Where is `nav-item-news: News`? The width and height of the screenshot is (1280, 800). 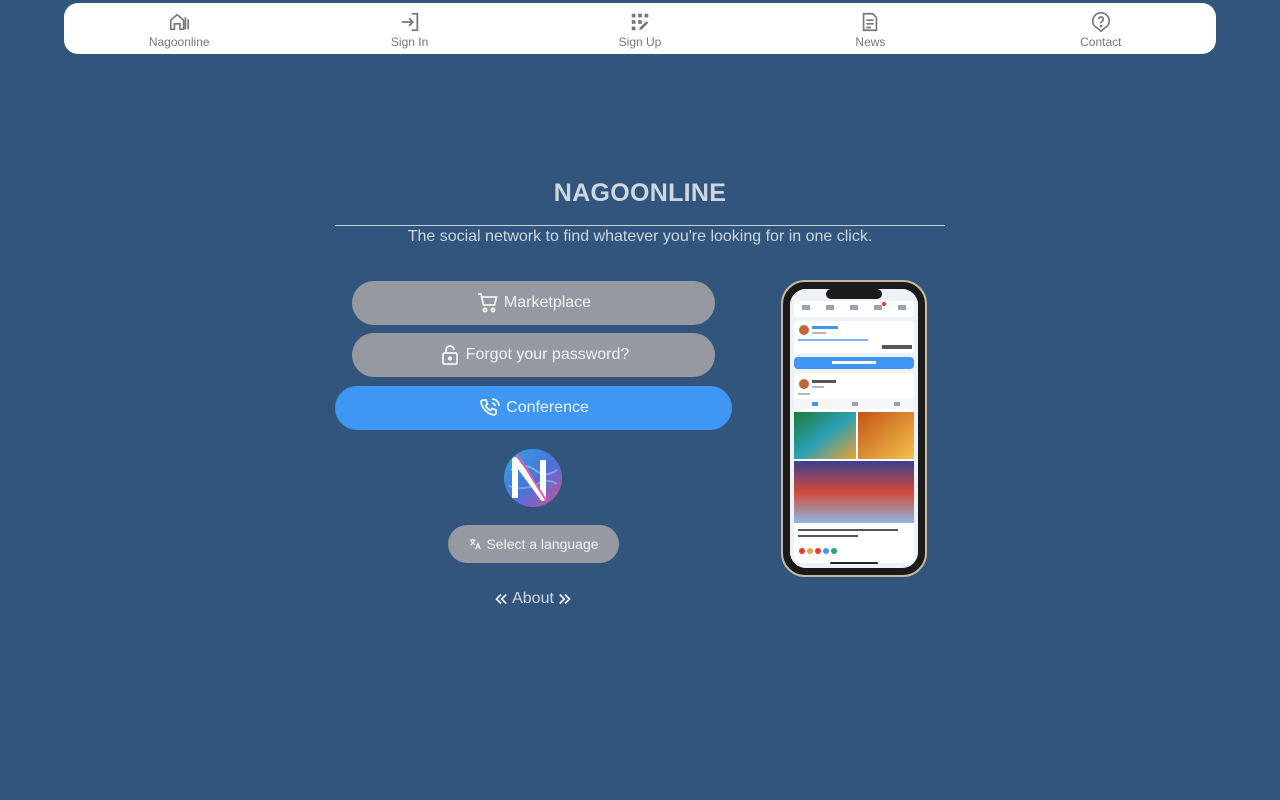 nav-item-news: News is located at coordinates (870, 28).